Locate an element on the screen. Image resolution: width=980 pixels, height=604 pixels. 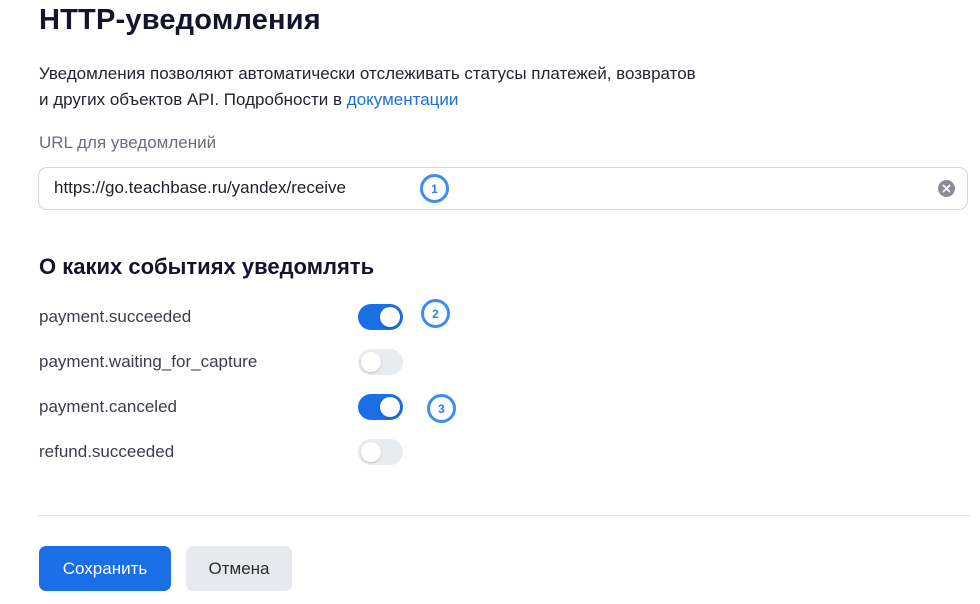
toggle-refund-succeeded is located at coordinates (380, 452).